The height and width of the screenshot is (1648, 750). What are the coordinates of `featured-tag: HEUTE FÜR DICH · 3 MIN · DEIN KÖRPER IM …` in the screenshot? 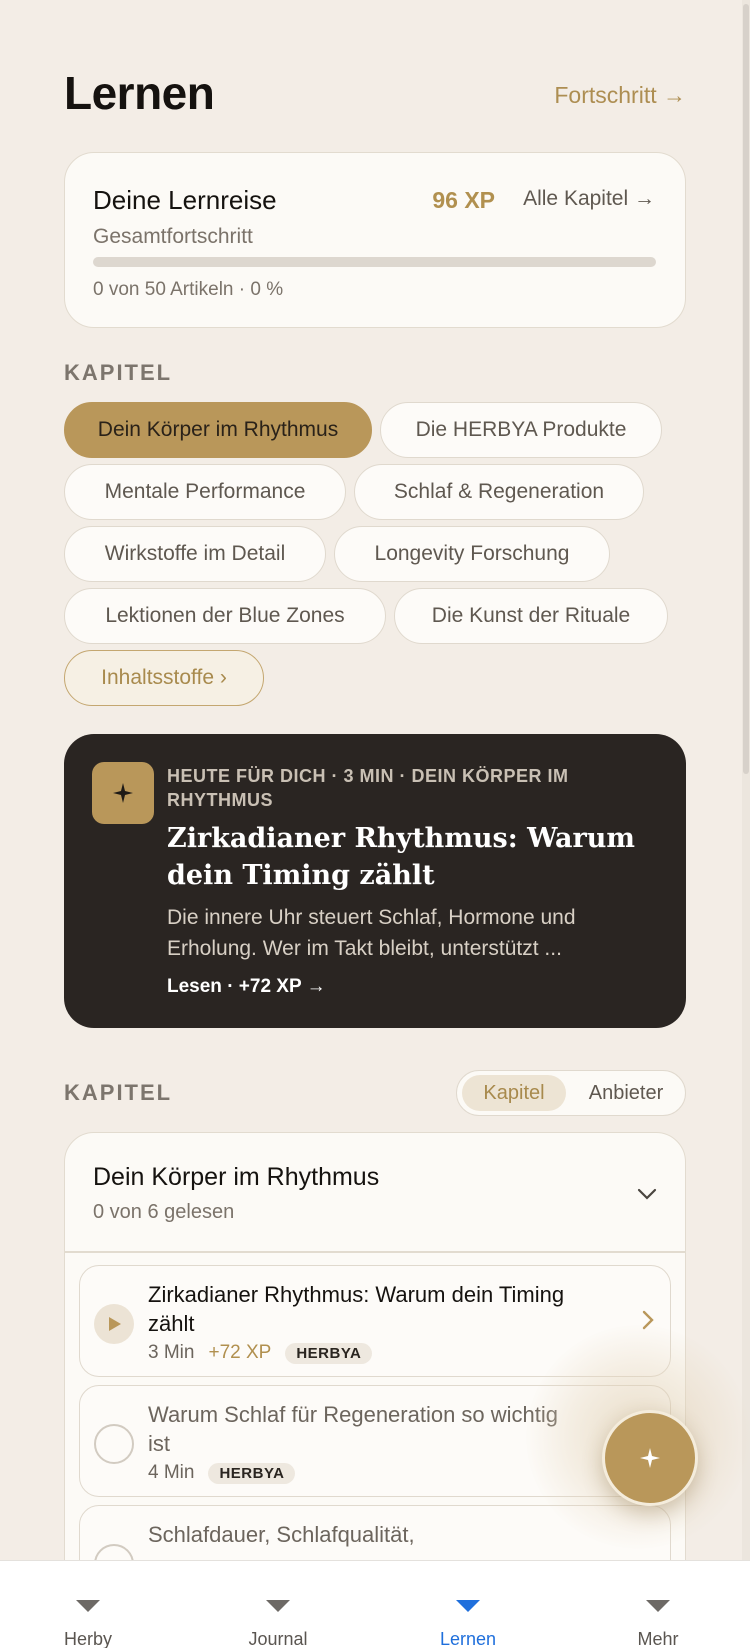 It's located at (368, 788).